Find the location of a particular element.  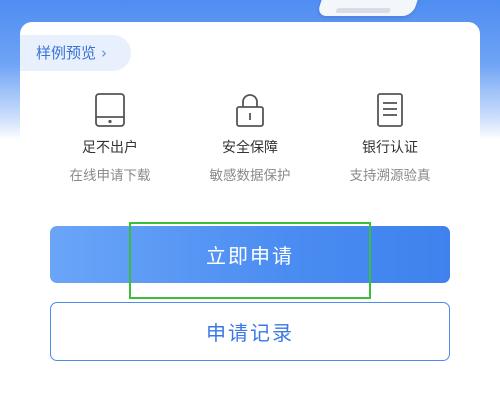

feature-title: 安全保障 is located at coordinates (250, 148).